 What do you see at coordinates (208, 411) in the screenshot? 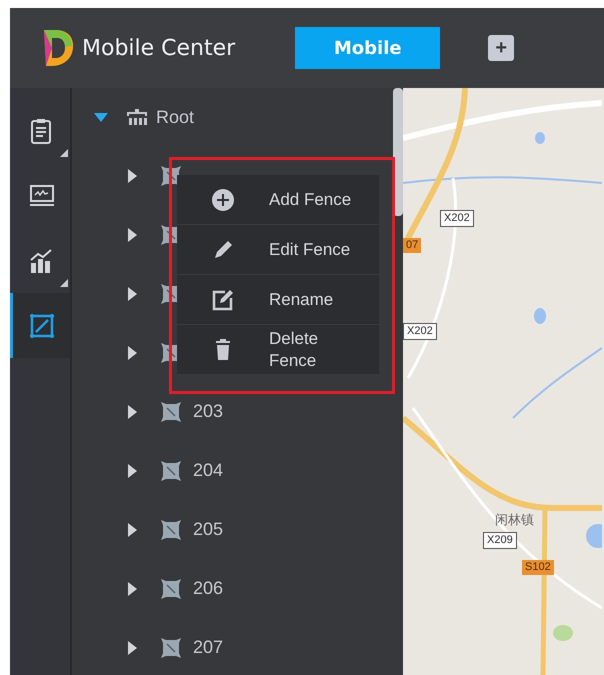
I see `tree-node-label: 203` at bounding box center [208, 411].